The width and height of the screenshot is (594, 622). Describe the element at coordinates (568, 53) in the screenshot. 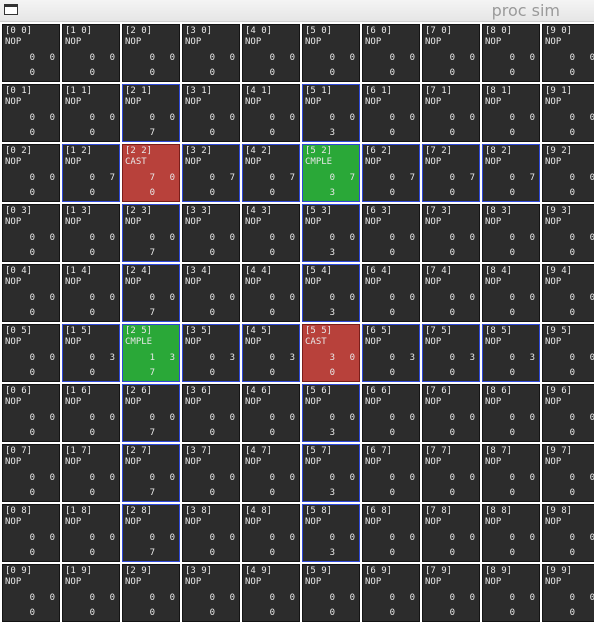

I see `processor-cell: [9 0]NOP 0 0 0` at that location.